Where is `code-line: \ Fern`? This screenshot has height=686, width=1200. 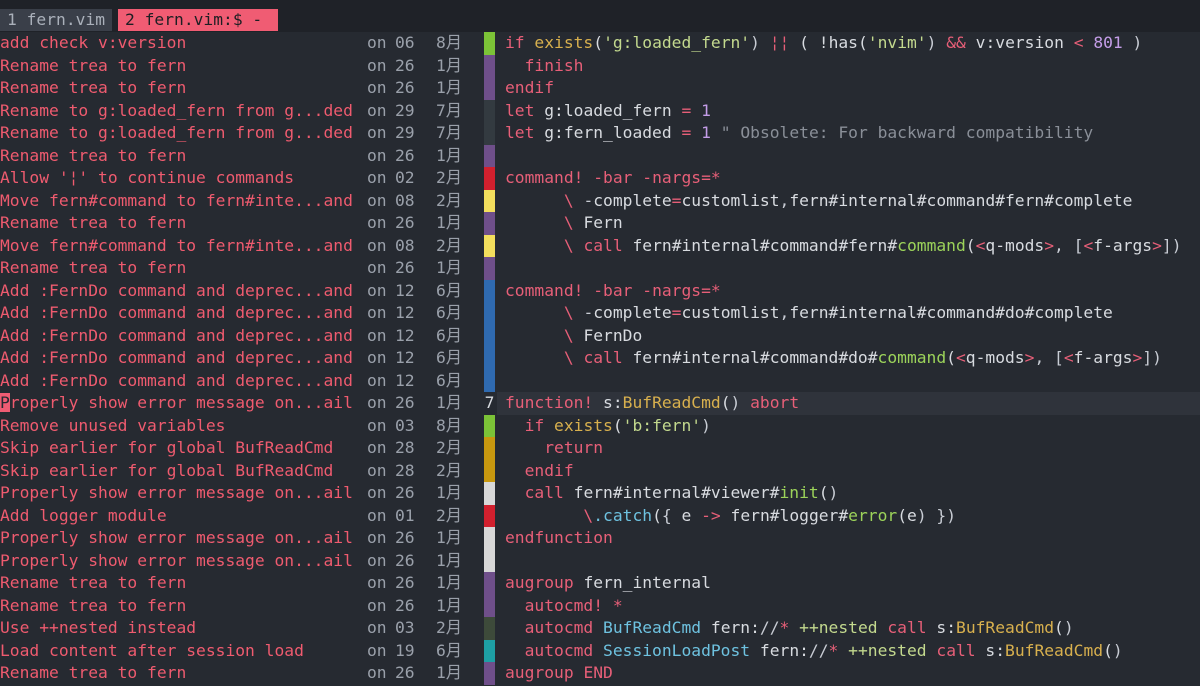
code-line: \ Fern is located at coordinates (848, 223).